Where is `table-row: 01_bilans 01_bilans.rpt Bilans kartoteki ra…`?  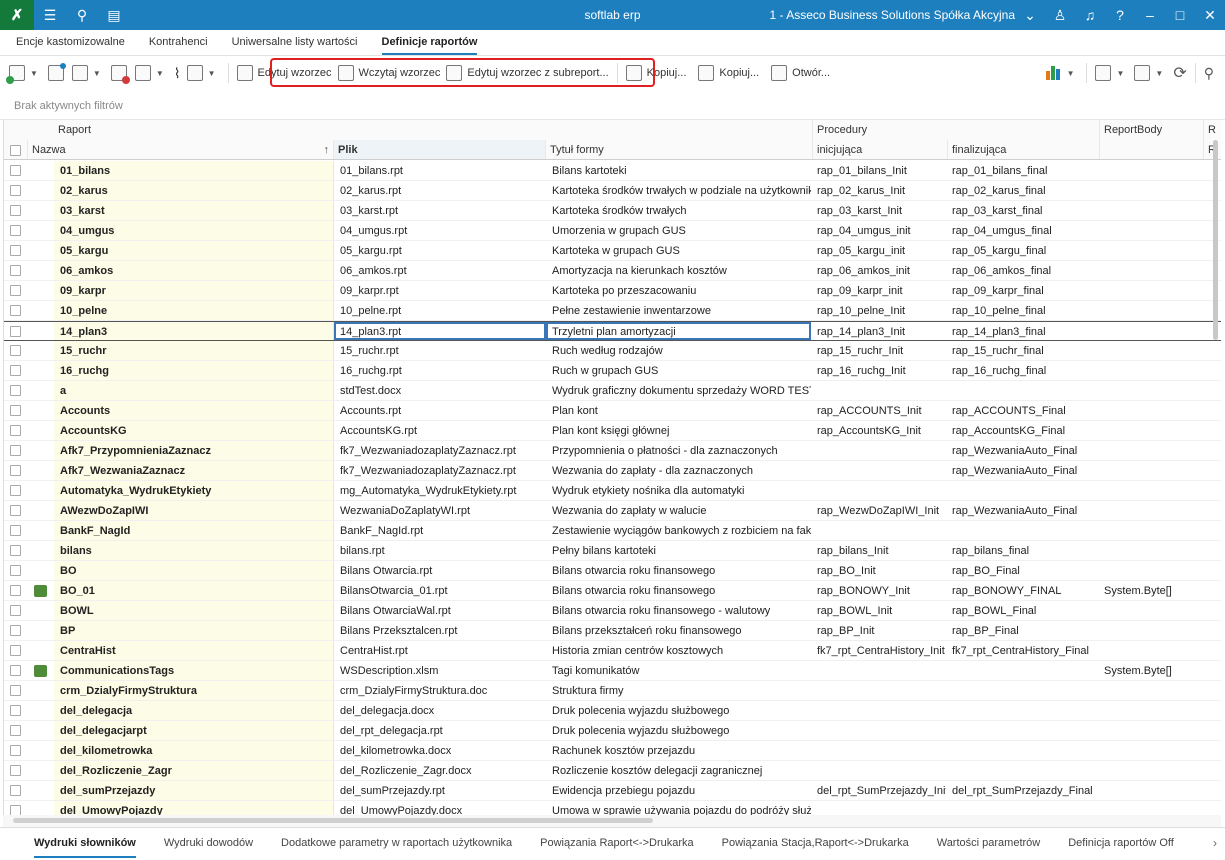 table-row: 01_bilans 01_bilans.rpt Bilans kartoteki ra… is located at coordinates (612, 171).